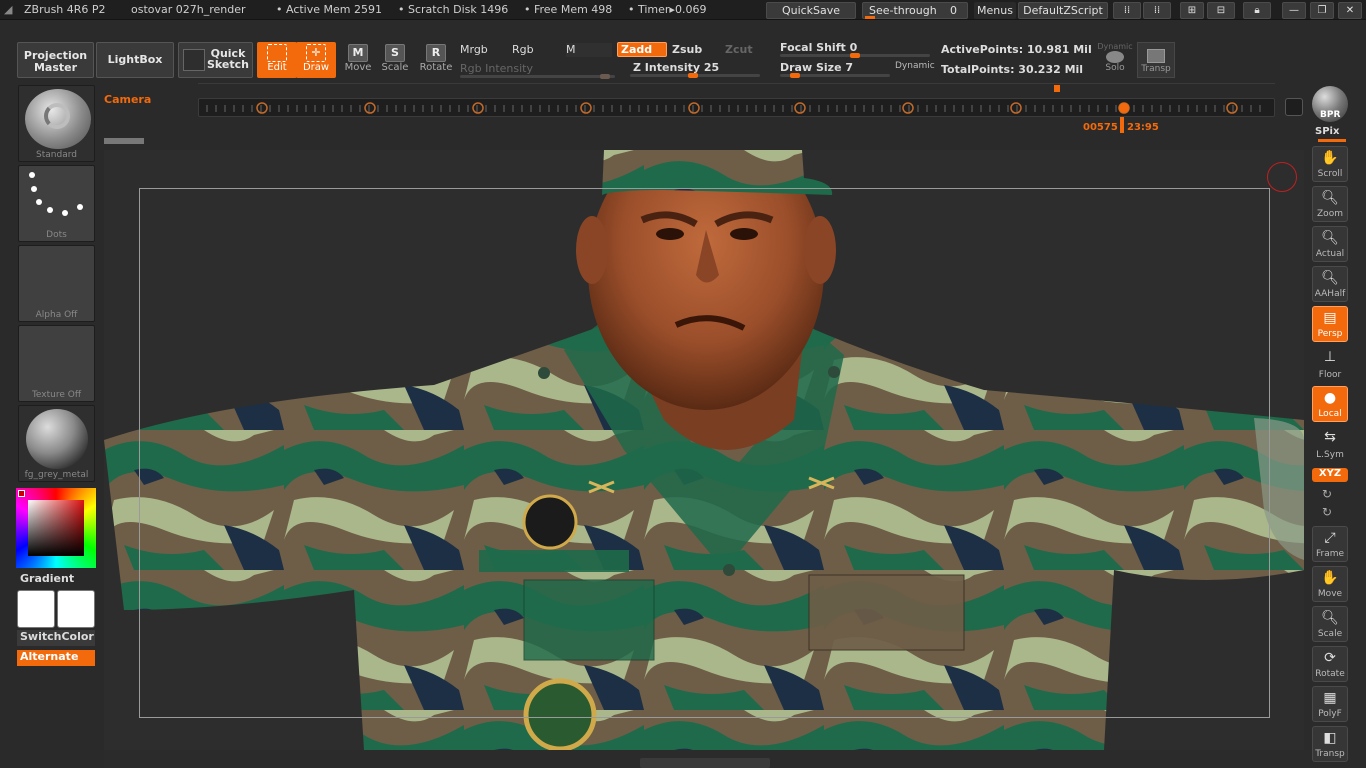 The height and width of the screenshot is (768, 1366). Describe the element at coordinates (56, 363) in the screenshot. I see `texture-button: Texture Off` at that location.